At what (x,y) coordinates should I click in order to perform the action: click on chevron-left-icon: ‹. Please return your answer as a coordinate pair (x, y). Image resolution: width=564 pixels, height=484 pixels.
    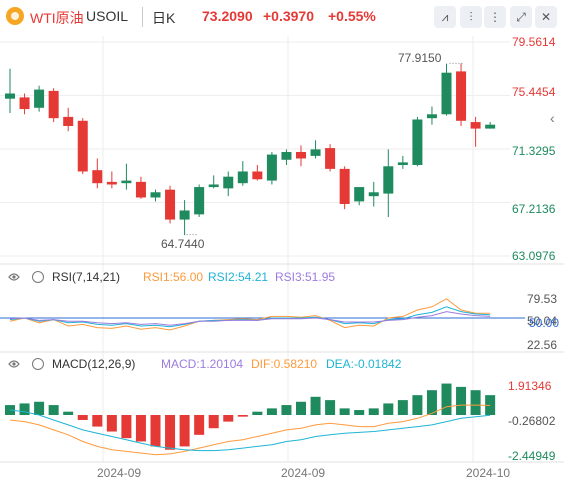
    Looking at the image, I should click on (552, 118).